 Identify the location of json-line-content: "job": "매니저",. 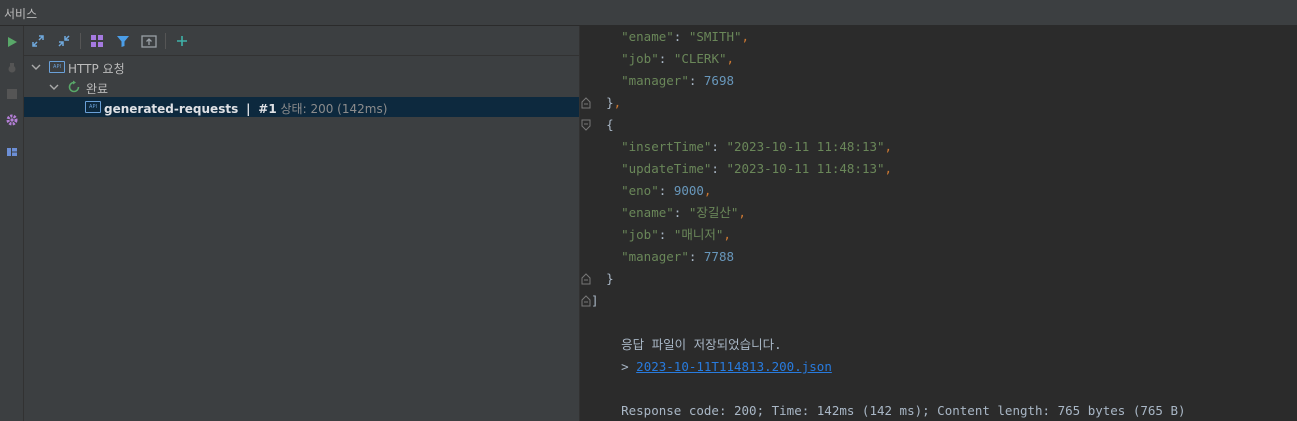
(676, 234).